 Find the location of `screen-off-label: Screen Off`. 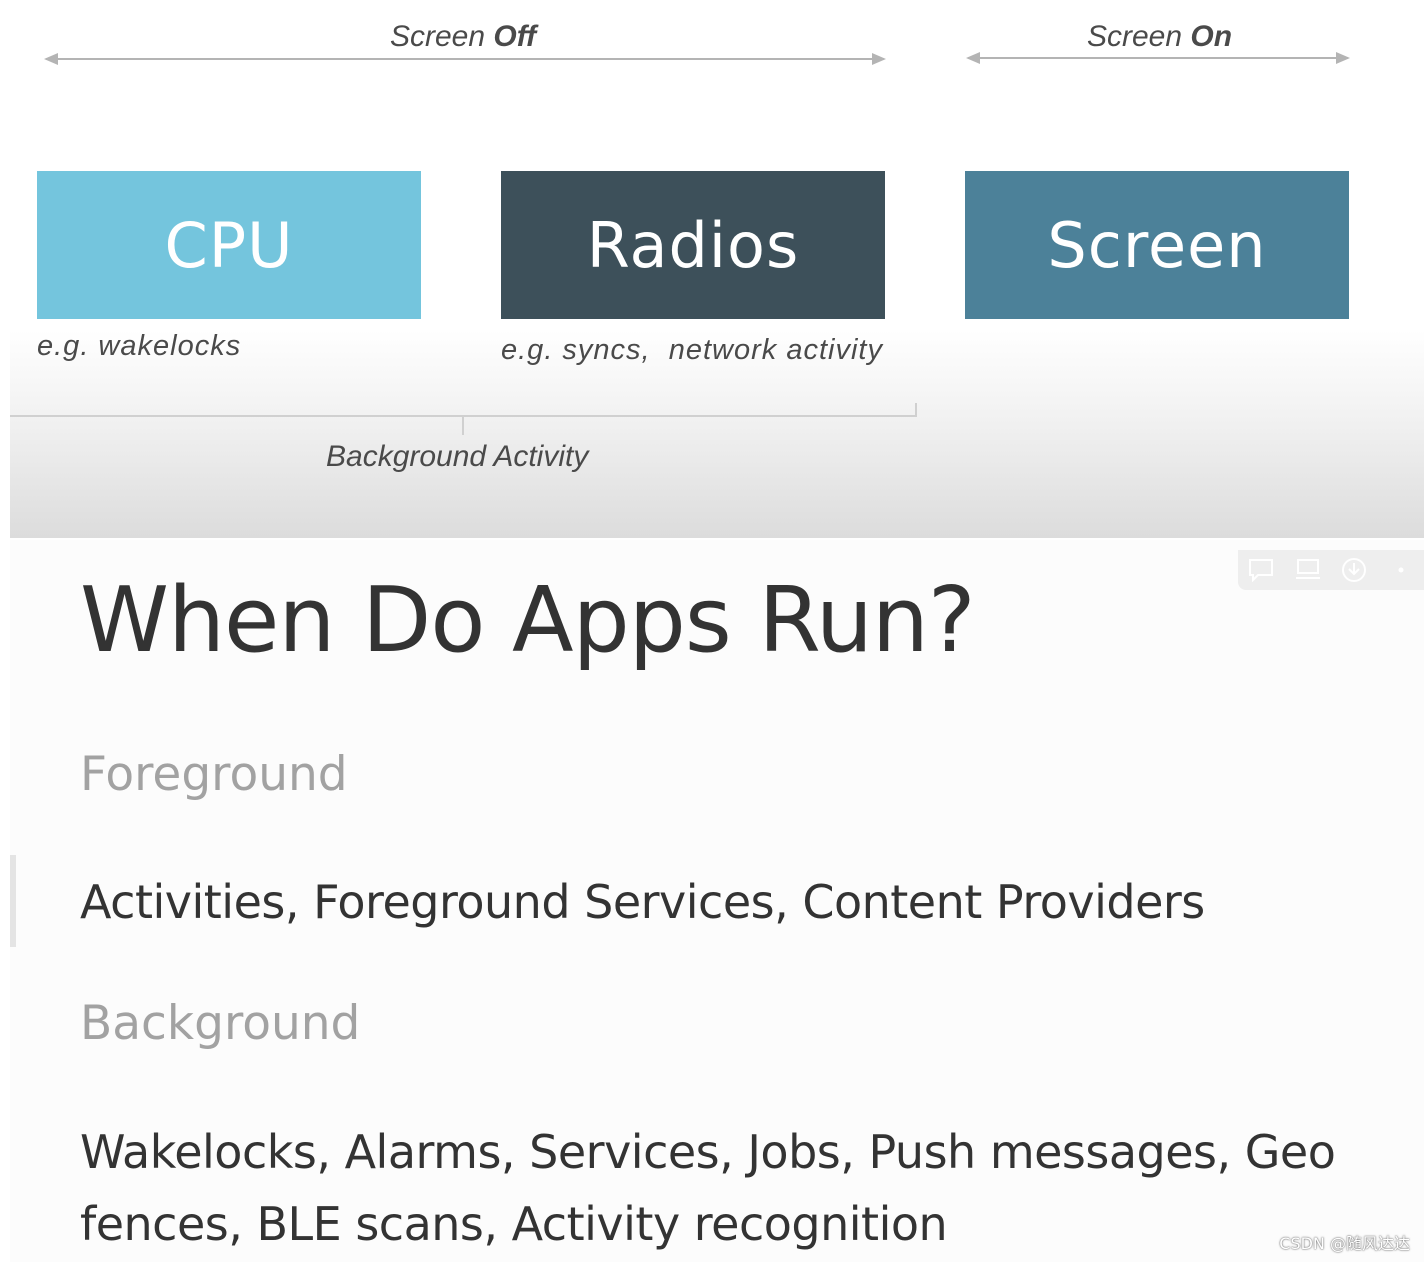

screen-off-label: Screen Off is located at coordinates (463, 36).